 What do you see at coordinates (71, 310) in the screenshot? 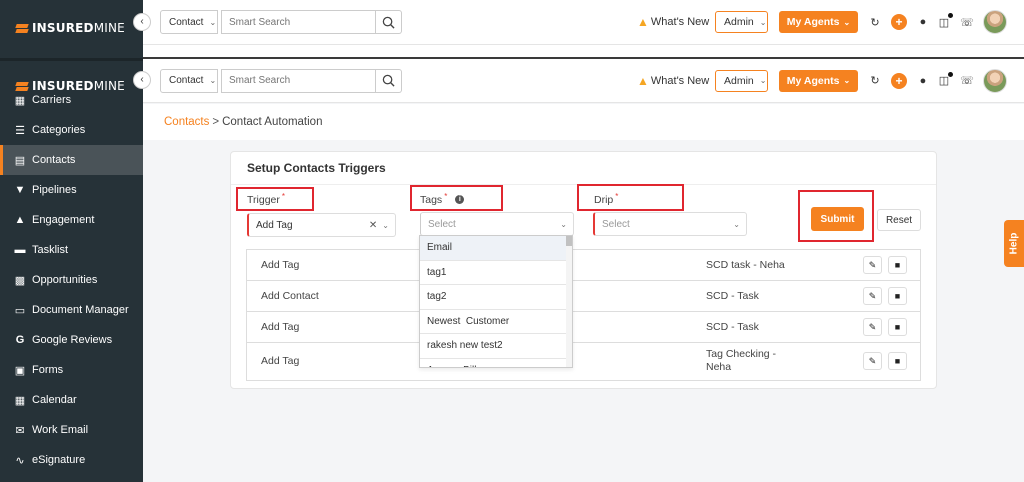
I see `sidebar-item-document-manager: ▭ Document Manager` at bounding box center [71, 310].